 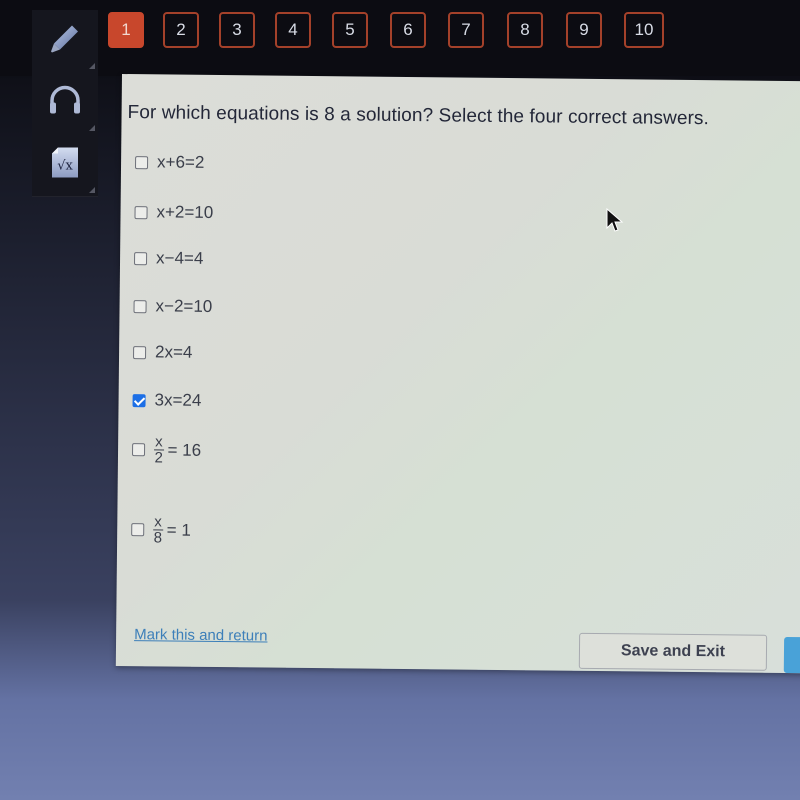 I want to click on next-button, so click(x=791, y=655).